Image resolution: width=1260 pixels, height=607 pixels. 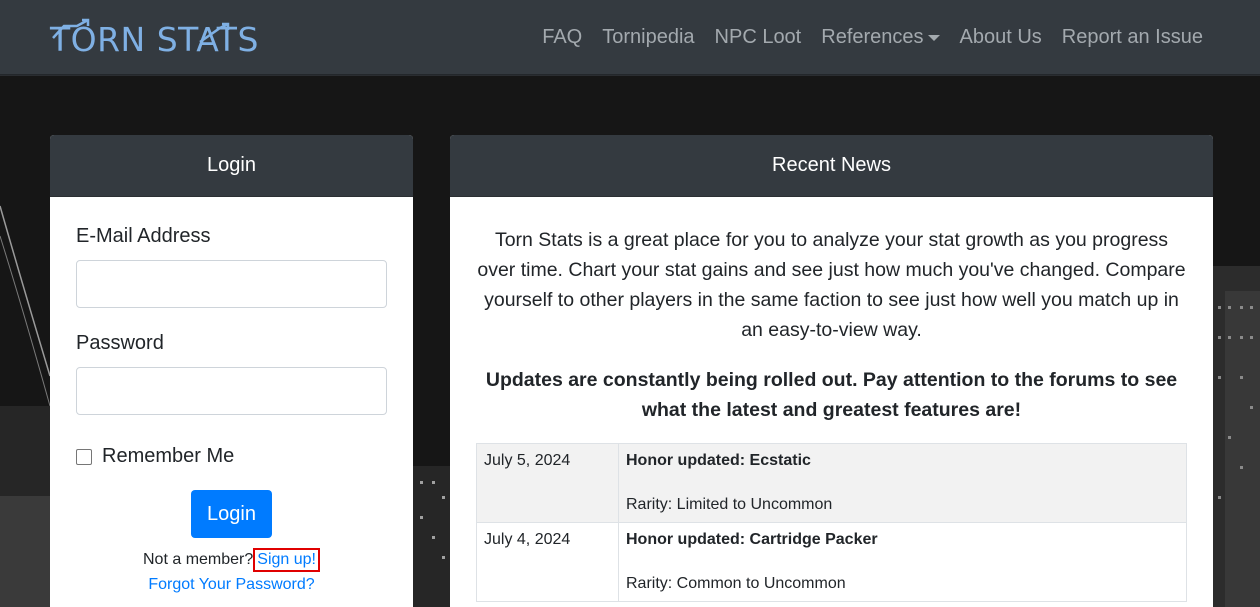 I want to click on remember-me-label: Remember Me, so click(x=168, y=456).